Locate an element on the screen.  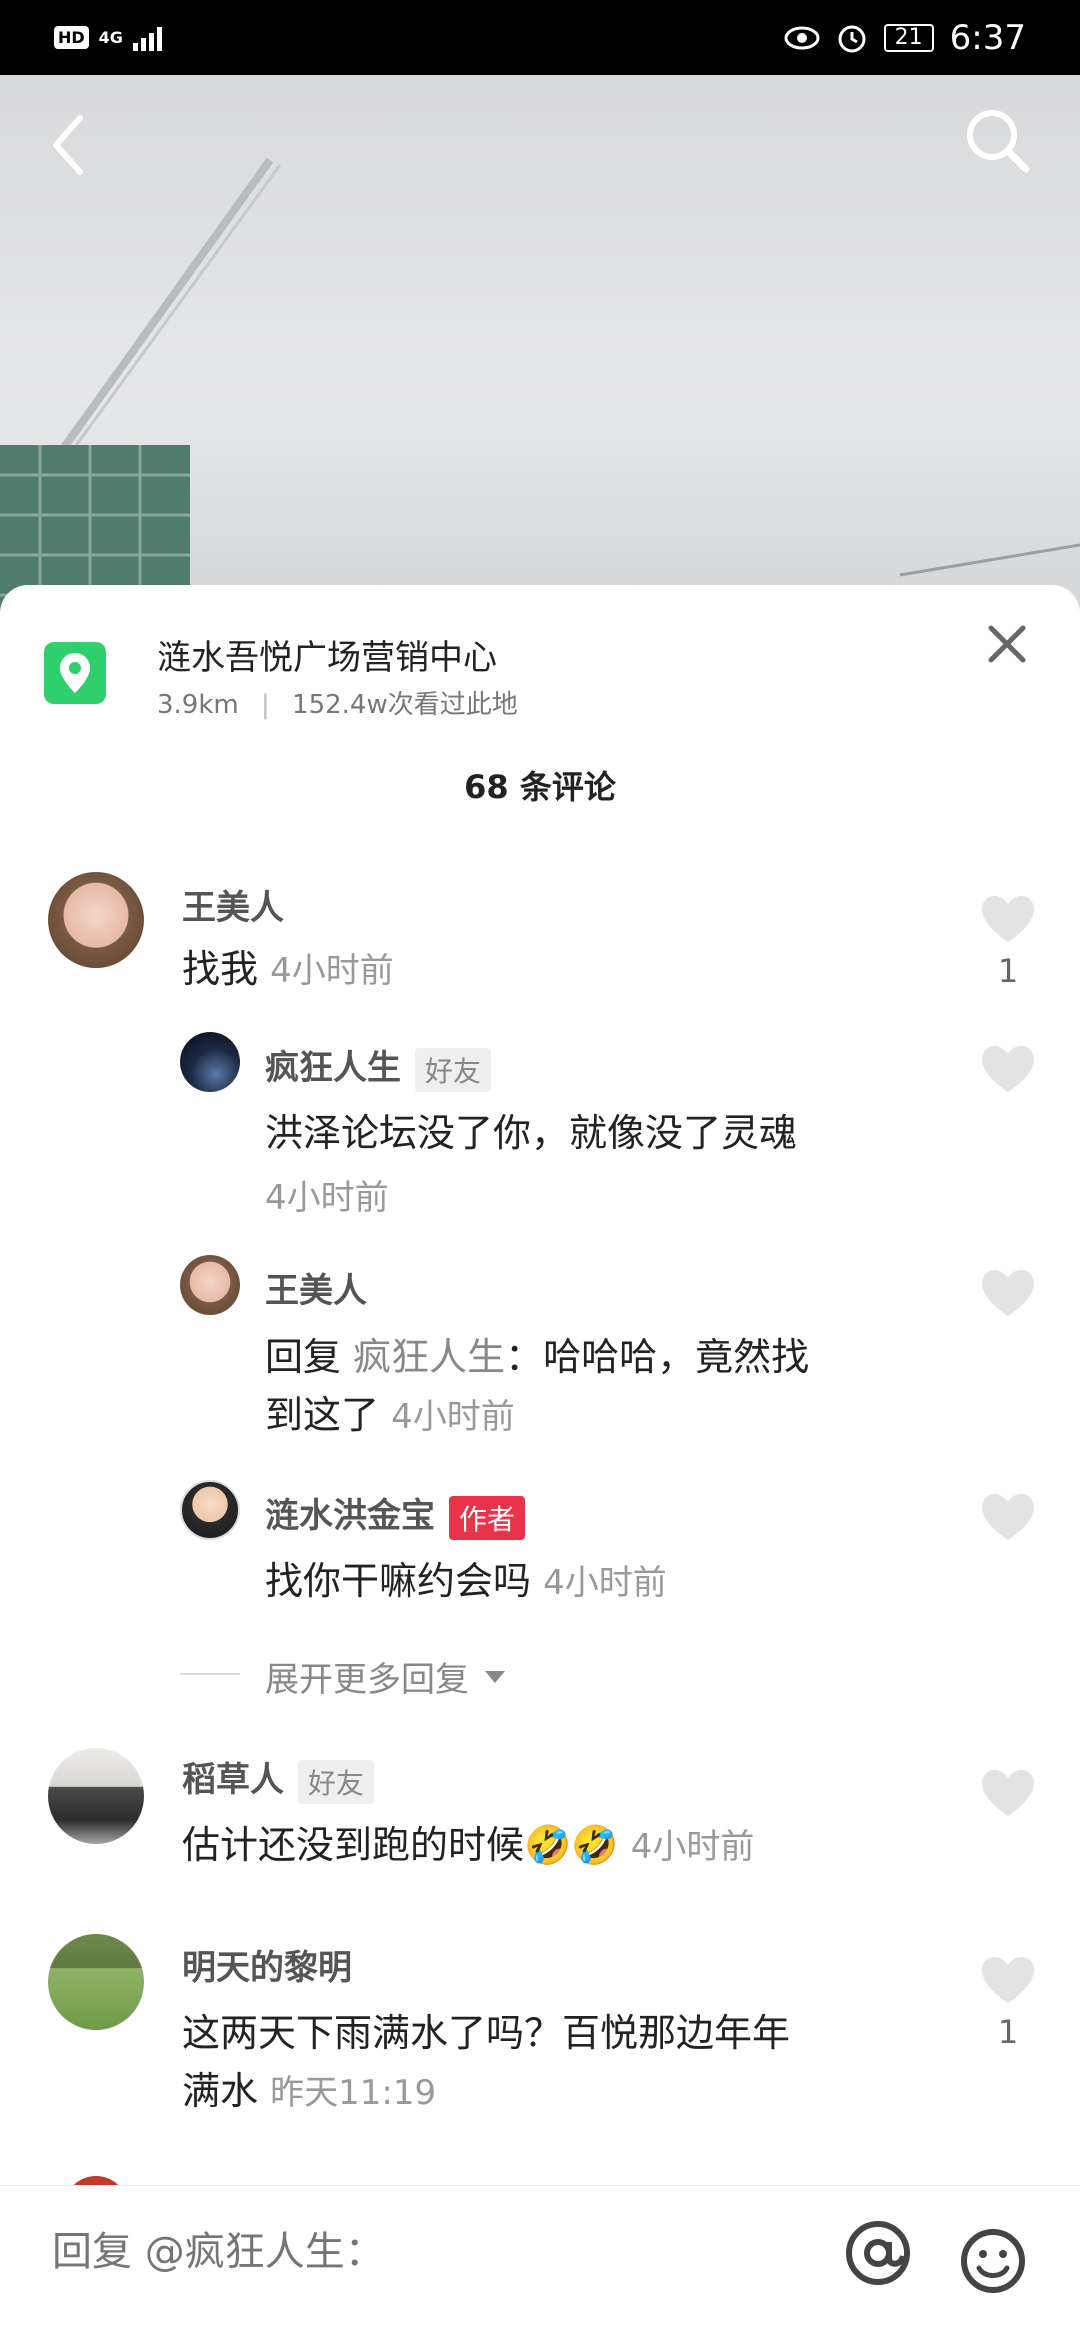
expand-replies-label: 展开更多回复 is located at coordinates (367, 1680).